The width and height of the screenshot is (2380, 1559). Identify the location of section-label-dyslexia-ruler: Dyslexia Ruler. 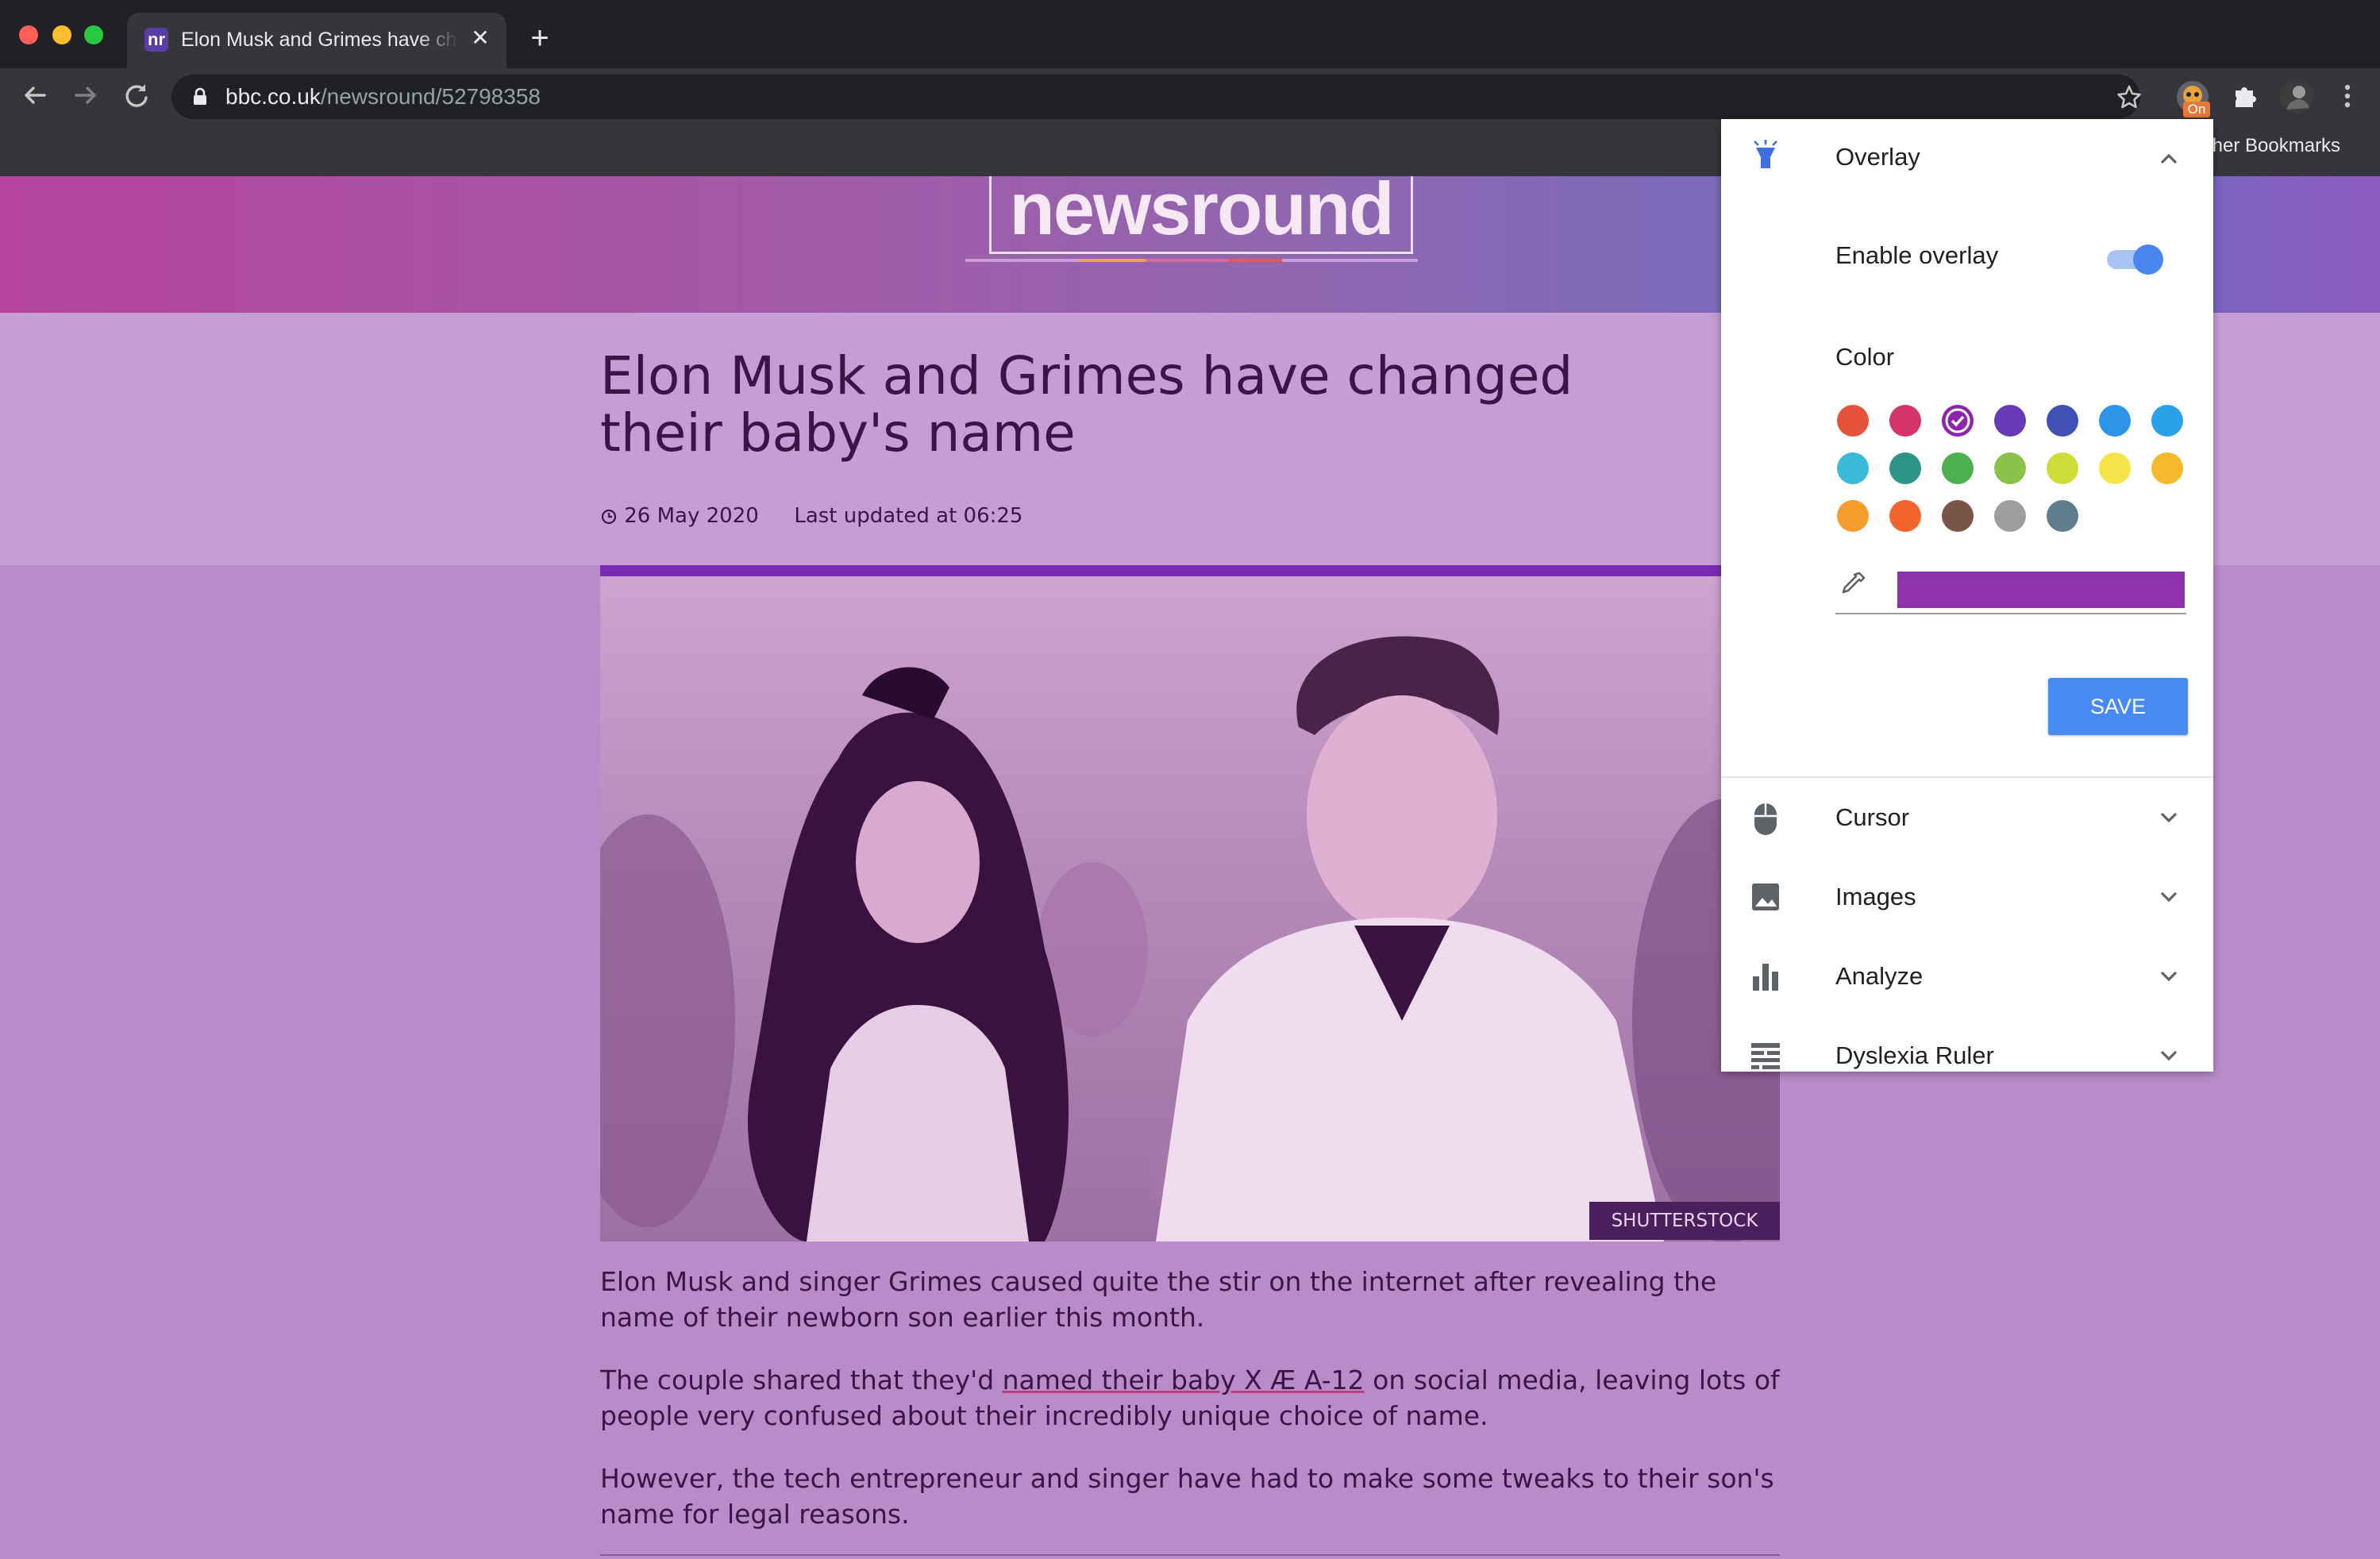
(1914, 1055).